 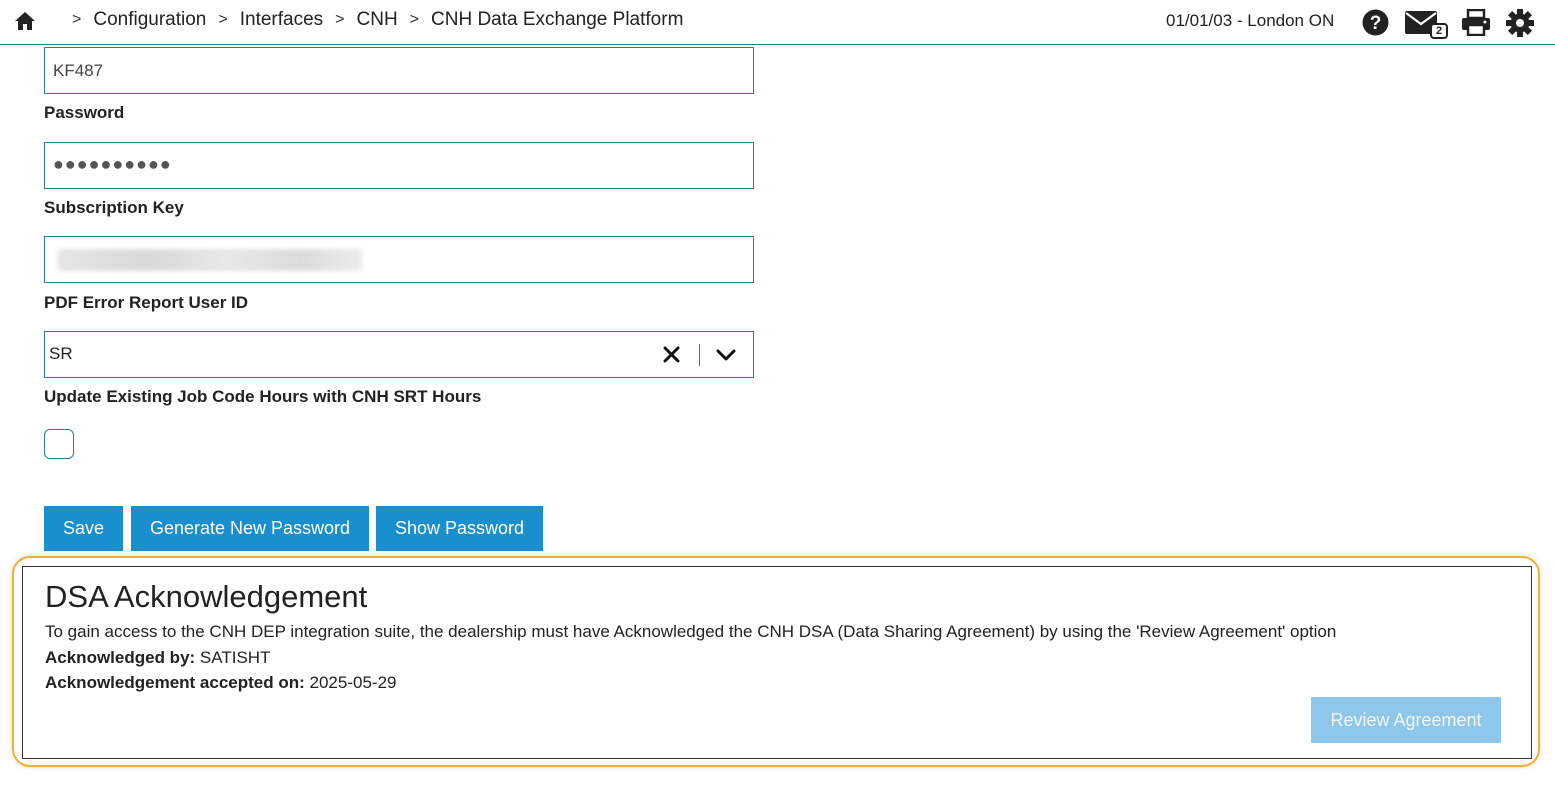 I want to click on update-hours-checkbox, so click(x=59, y=444).